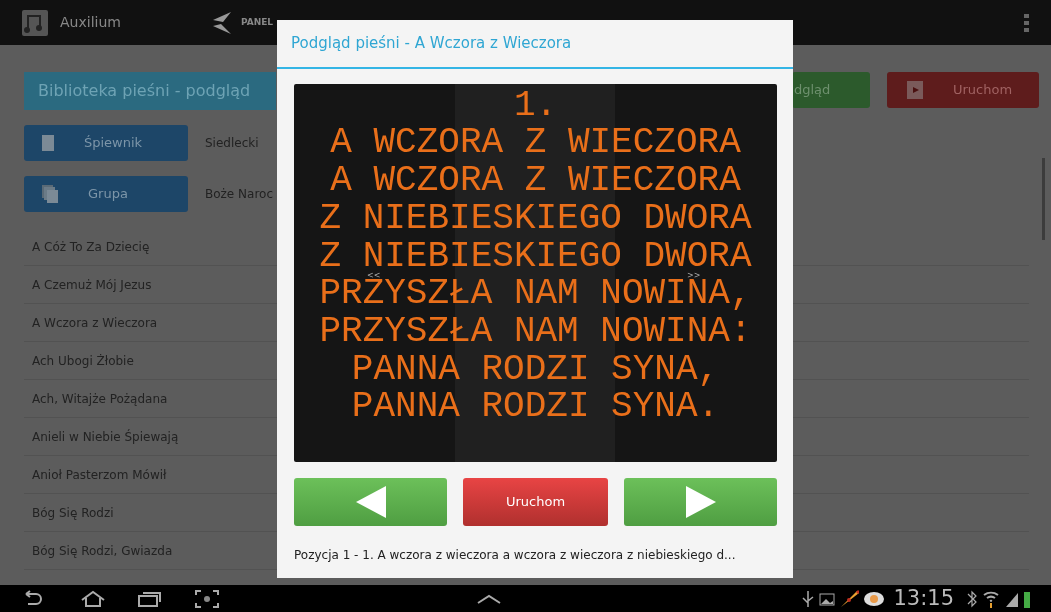 This screenshot has height=612, width=1051. Describe the element at coordinates (535, 369) in the screenshot. I see `lyrics-line: PANNA RODZI SYNA,` at that location.